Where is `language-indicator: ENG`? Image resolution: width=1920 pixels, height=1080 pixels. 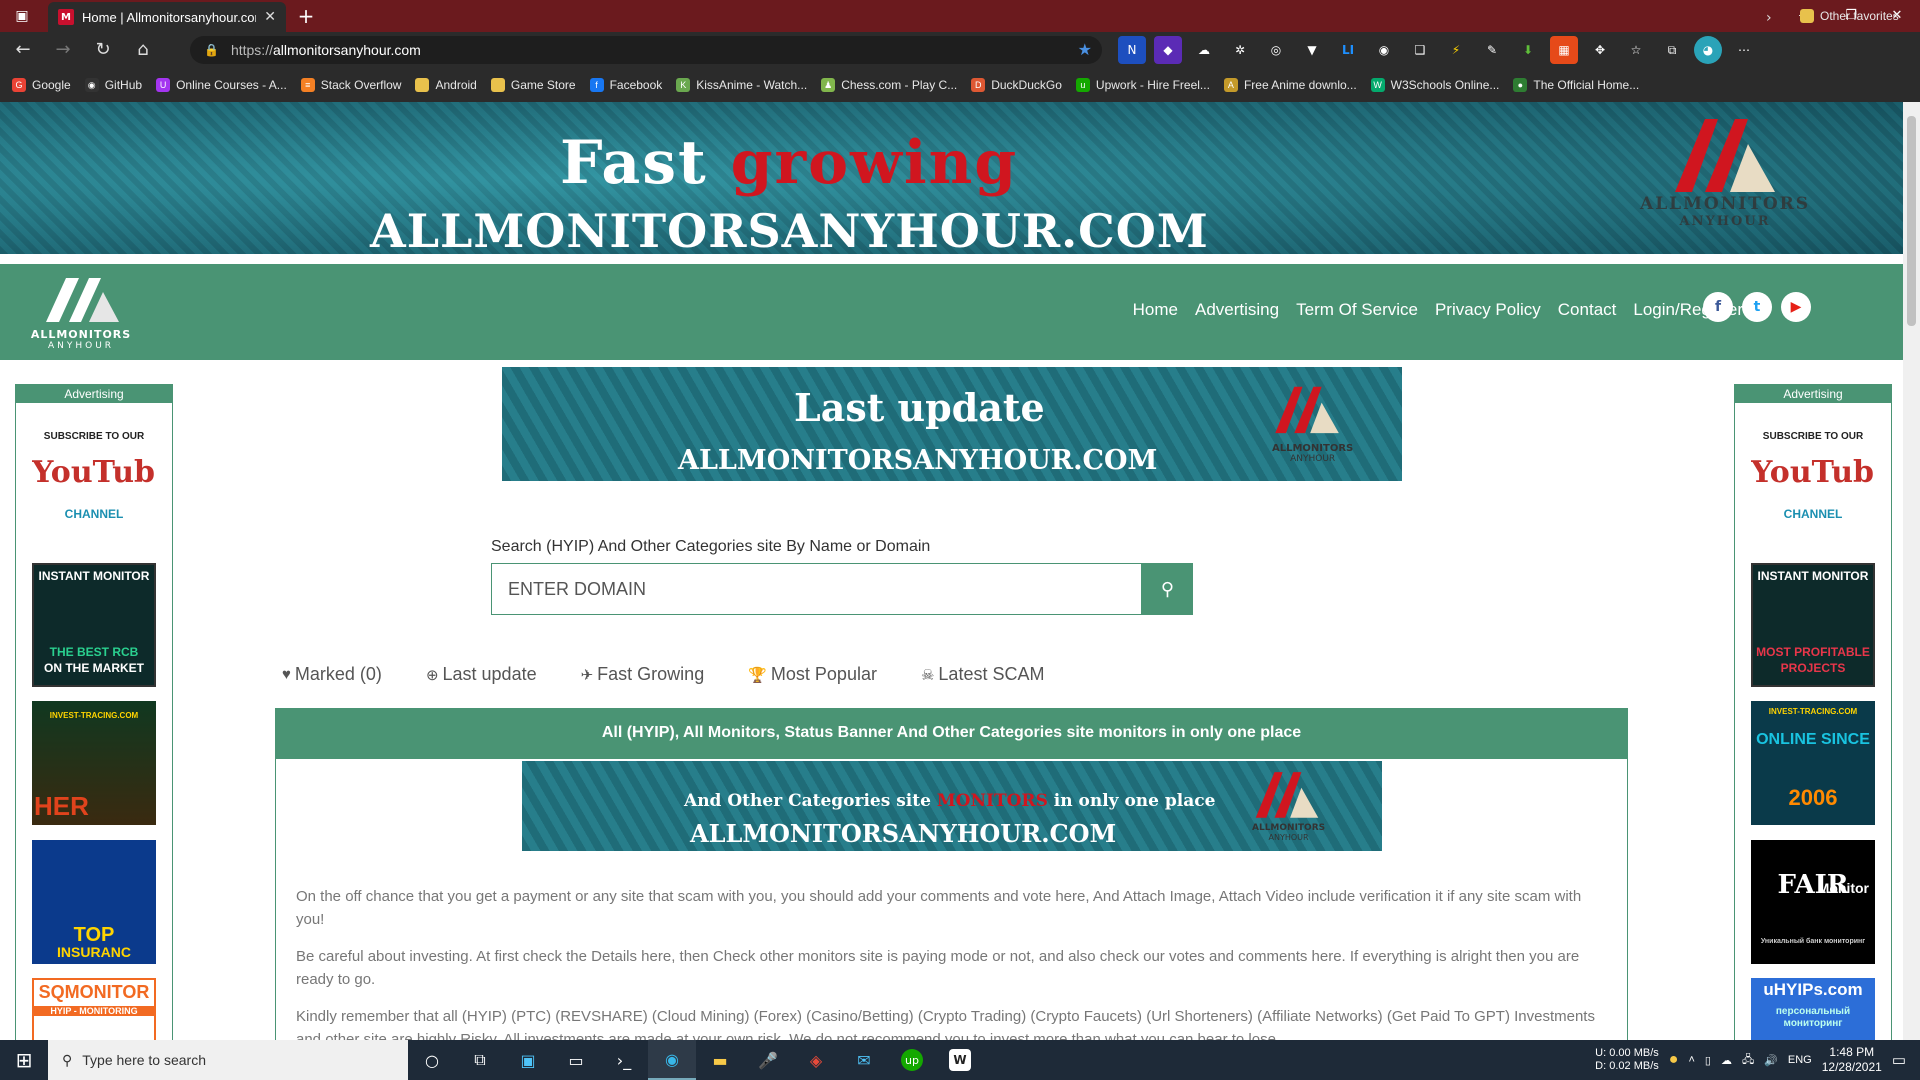
language-indicator: ENG is located at coordinates (1800, 1060).